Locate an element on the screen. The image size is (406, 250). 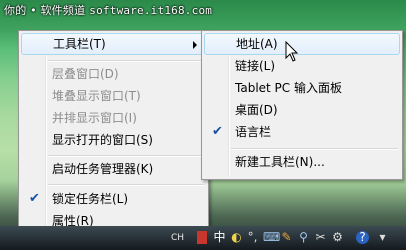
punctuation-icon: °, is located at coordinates (252, 237).